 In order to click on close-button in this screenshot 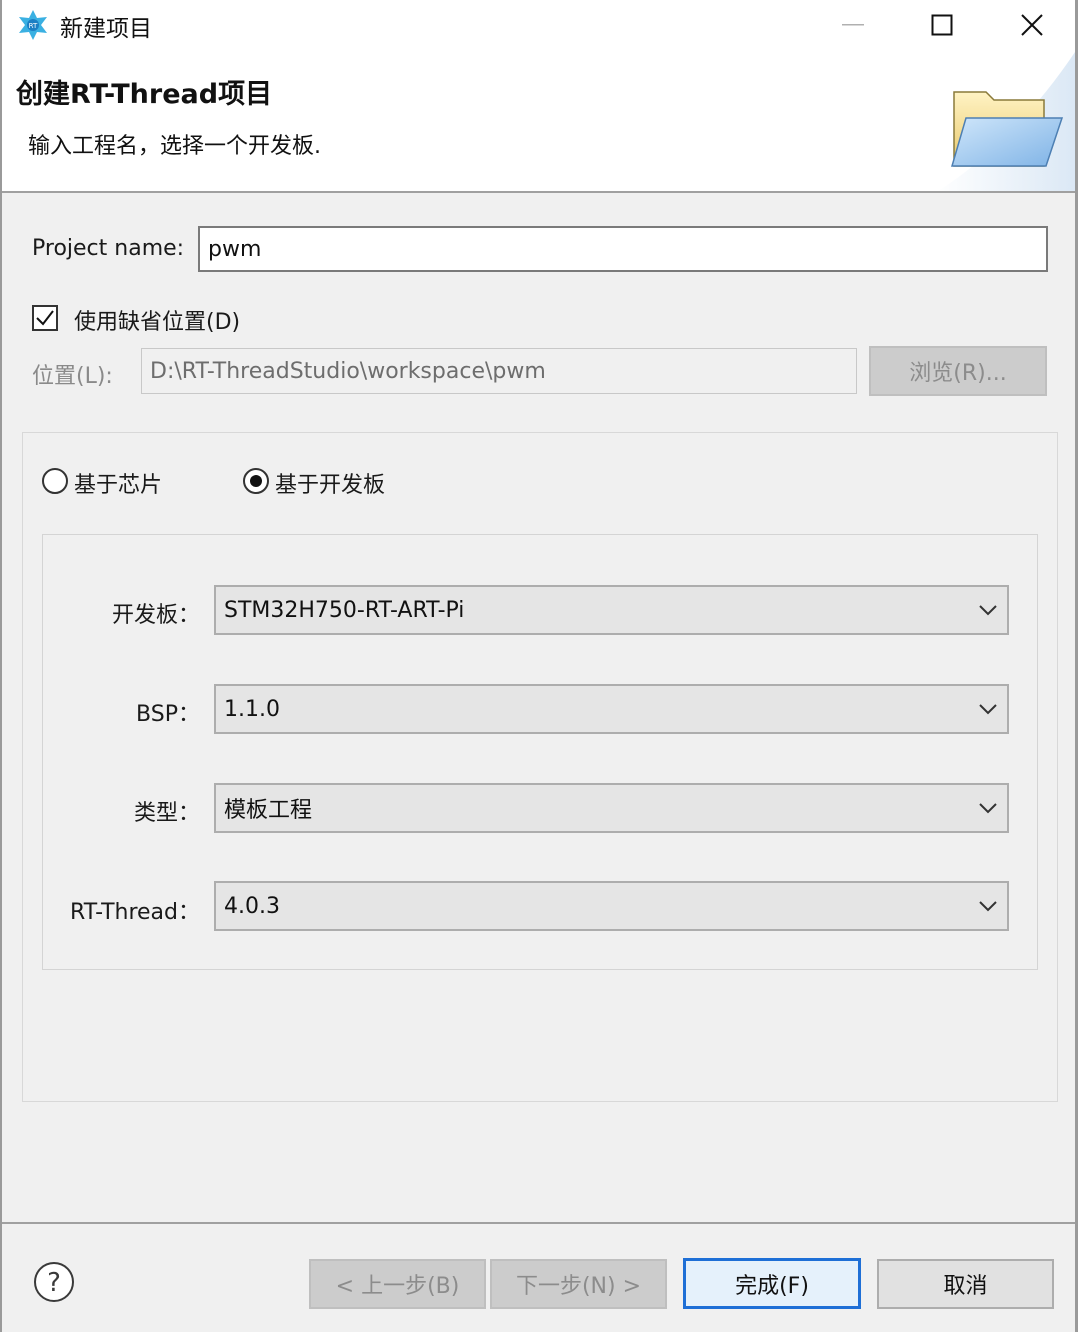, I will do `click(1032, 25)`.